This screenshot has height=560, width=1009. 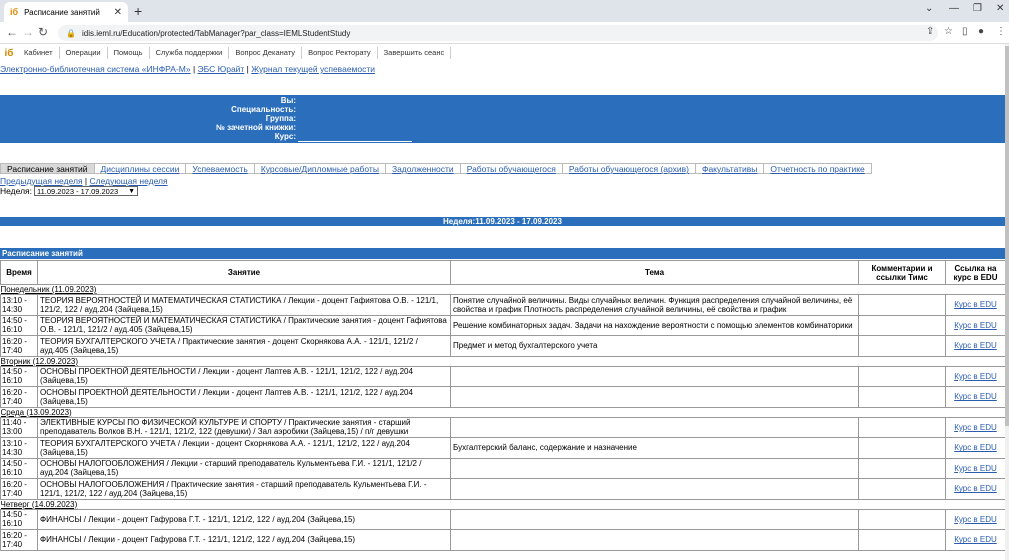 What do you see at coordinates (929, 8) in the screenshot?
I see `tab-search-icon: ⌄` at bounding box center [929, 8].